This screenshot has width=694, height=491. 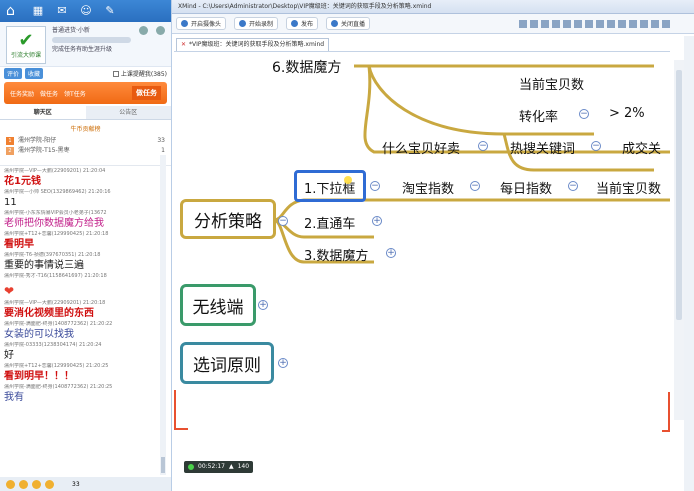 What do you see at coordinates (56, 366) in the screenshot?
I see `chat-meta: 濡州学院+T12+恋馨(129990425) 21:20:25` at bounding box center [56, 366].